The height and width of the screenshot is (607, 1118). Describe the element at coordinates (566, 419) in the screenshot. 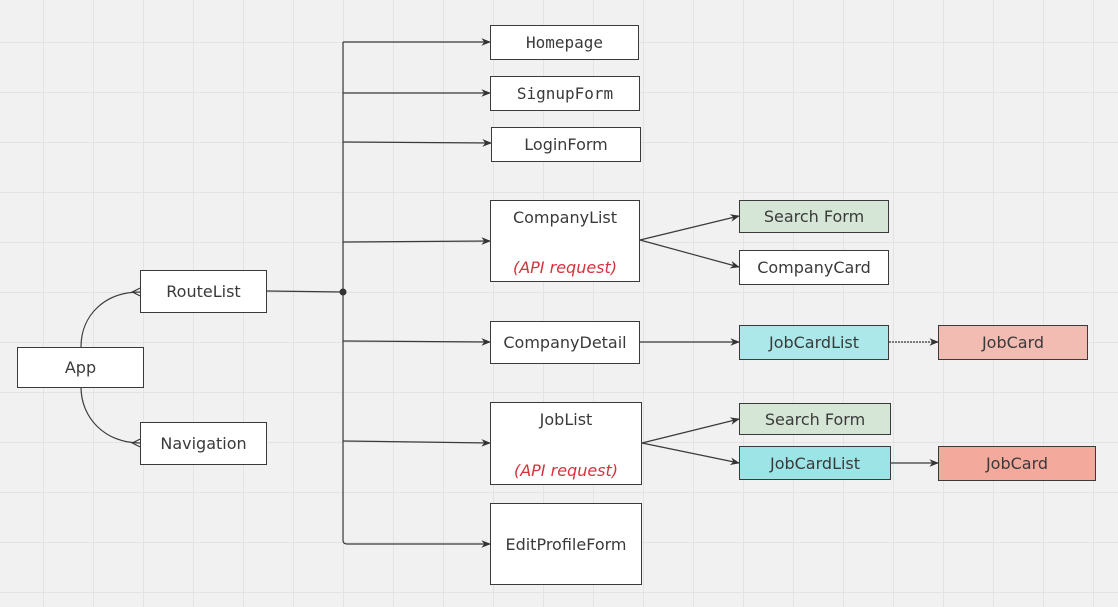

I see `node-label: JobList` at that location.